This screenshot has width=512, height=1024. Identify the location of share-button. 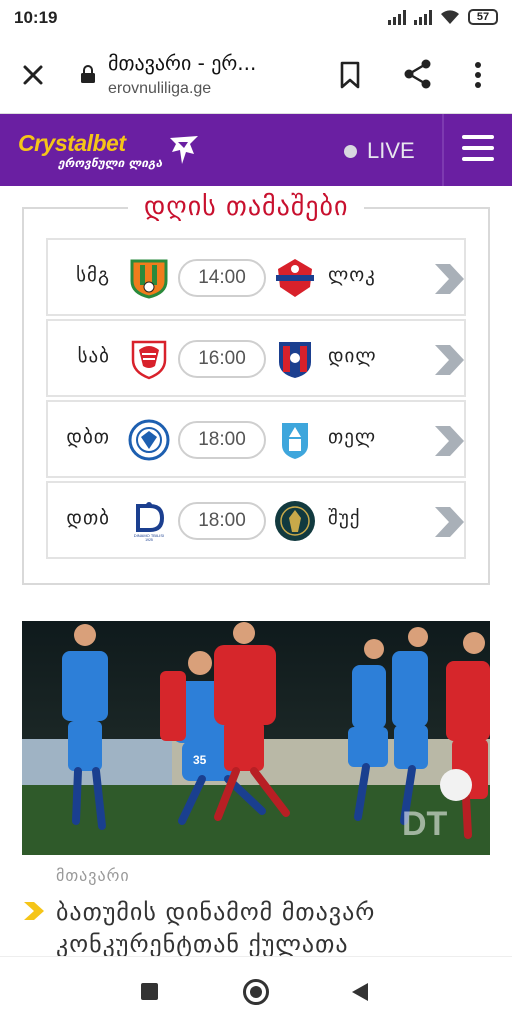
(418, 74).